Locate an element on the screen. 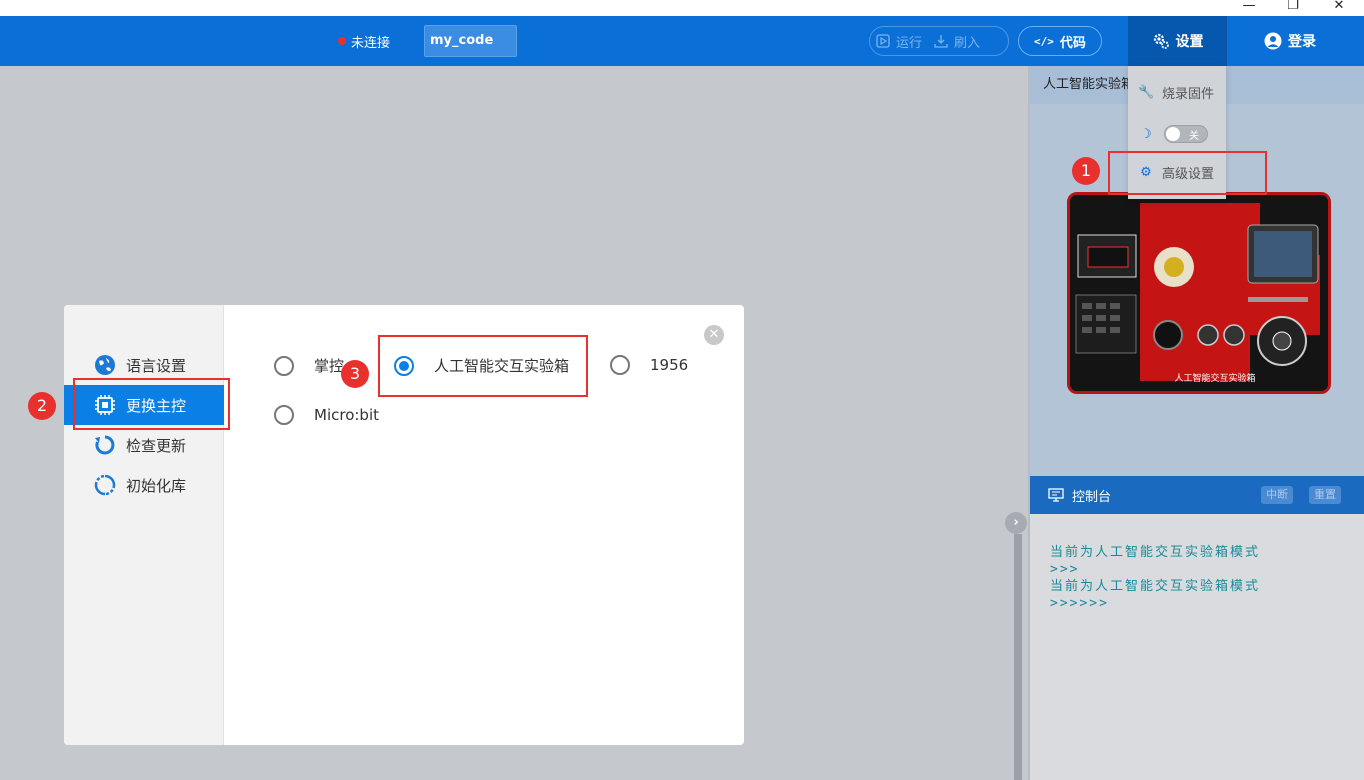  reset-button: 重置 is located at coordinates (1325, 495).